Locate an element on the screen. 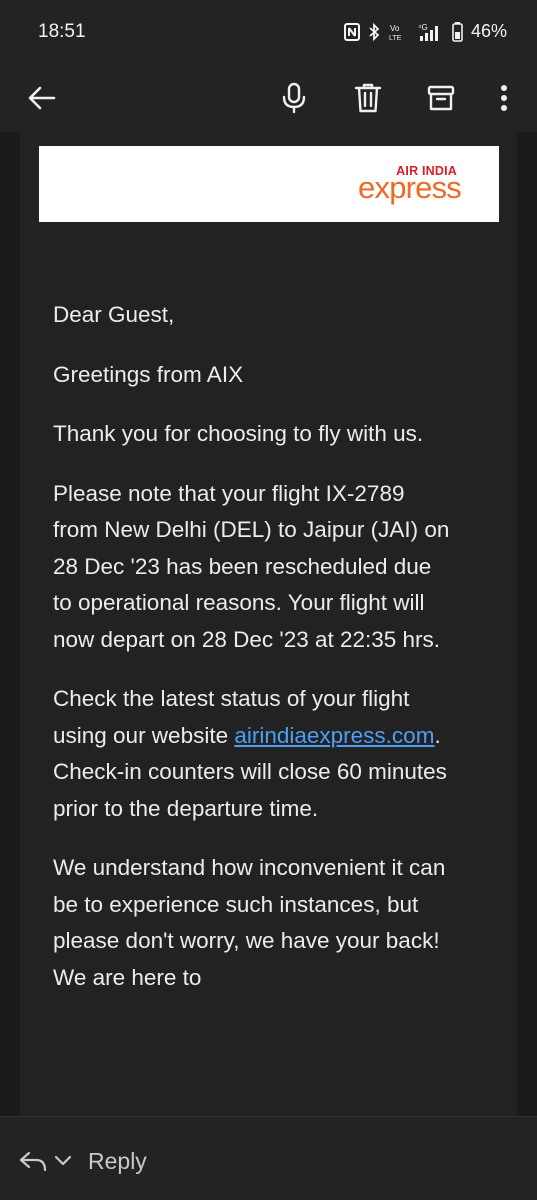 This screenshot has width=537, height=1200. more-vert-icon is located at coordinates (504, 98).